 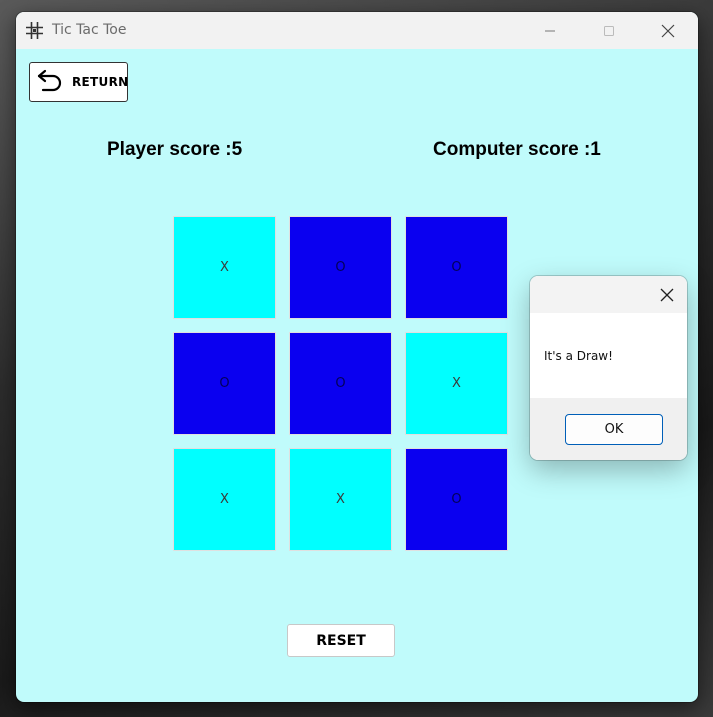 What do you see at coordinates (224, 383) in the screenshot?
I see `board-cell-4: O` at bounding box center [224, 383].